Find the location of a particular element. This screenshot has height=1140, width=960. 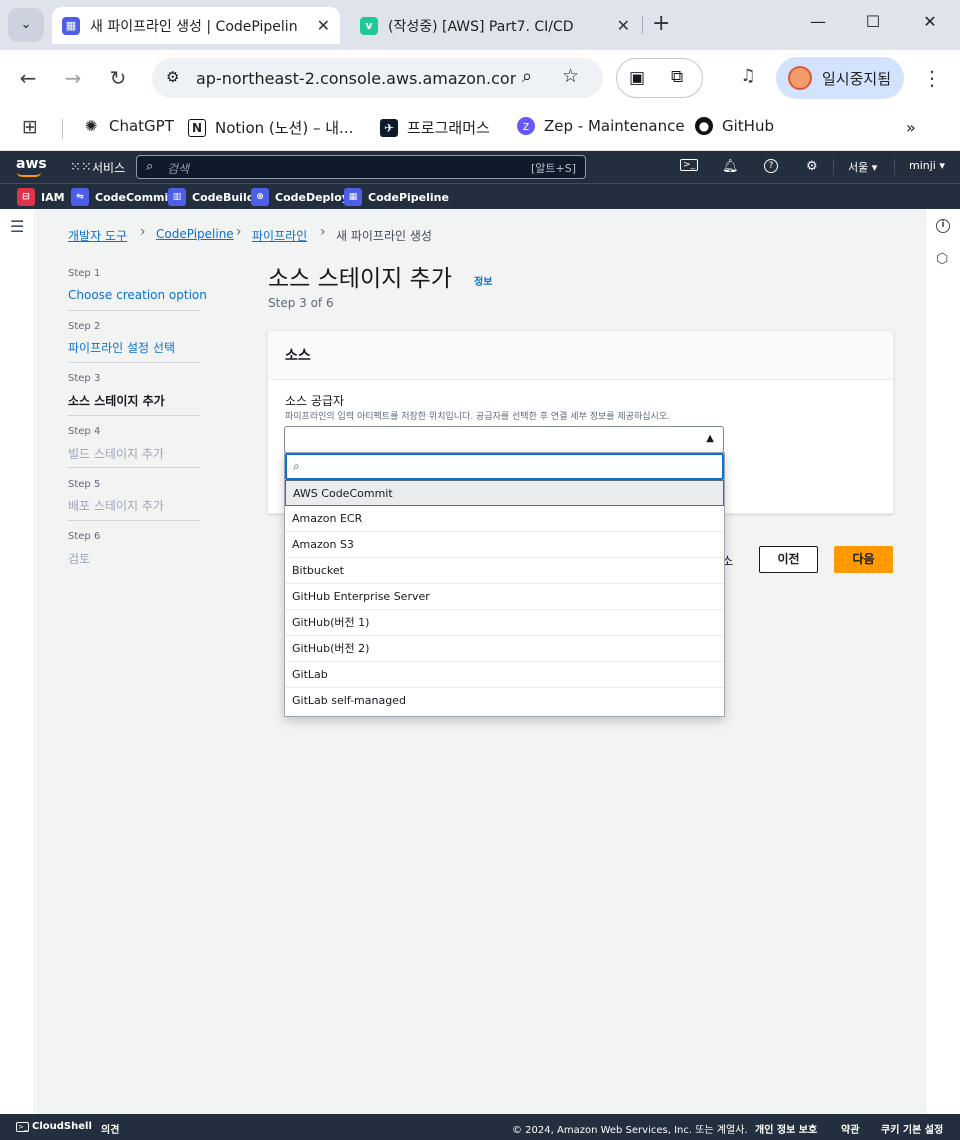

option-amazon-s3: Amazon S3 is located at coordinates (504, 545).